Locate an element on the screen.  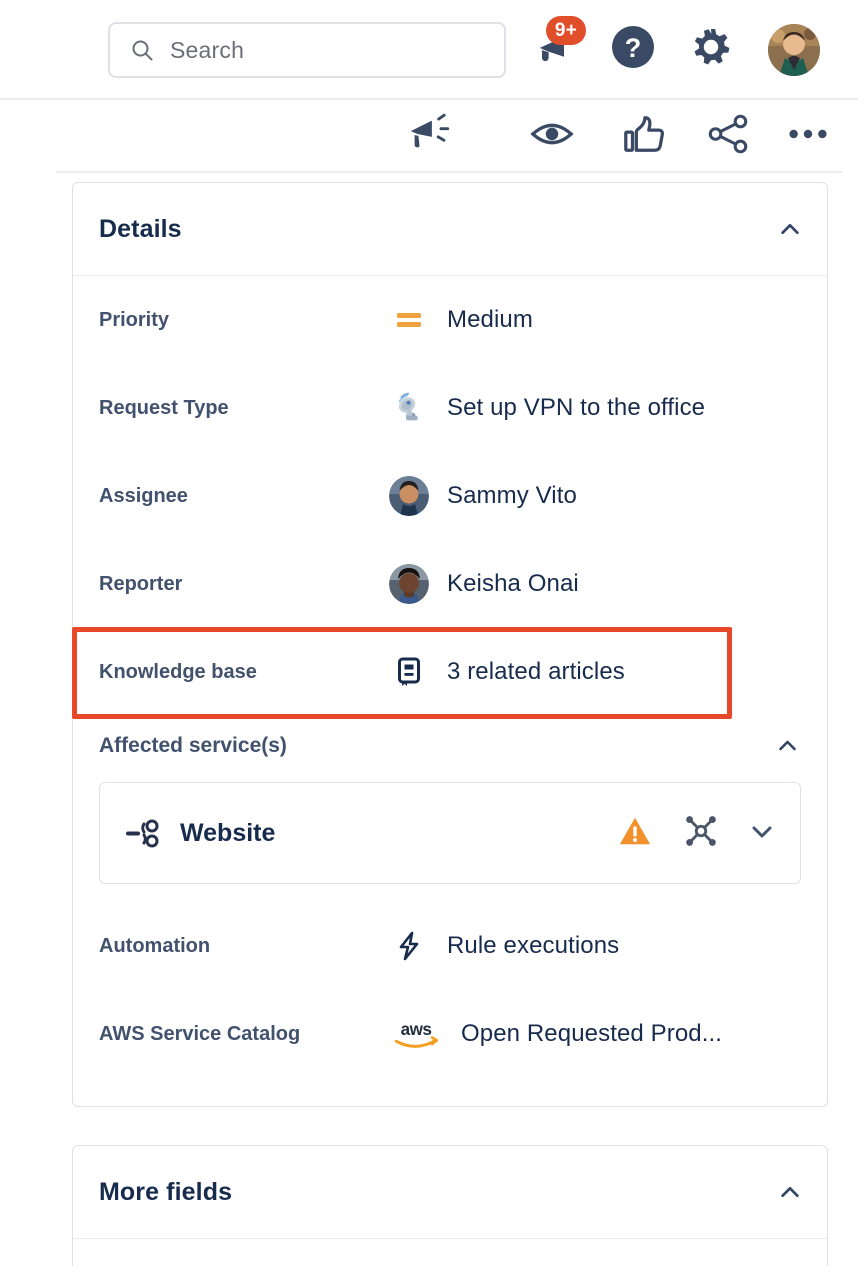
like-button is located at coordinates (644, 136).